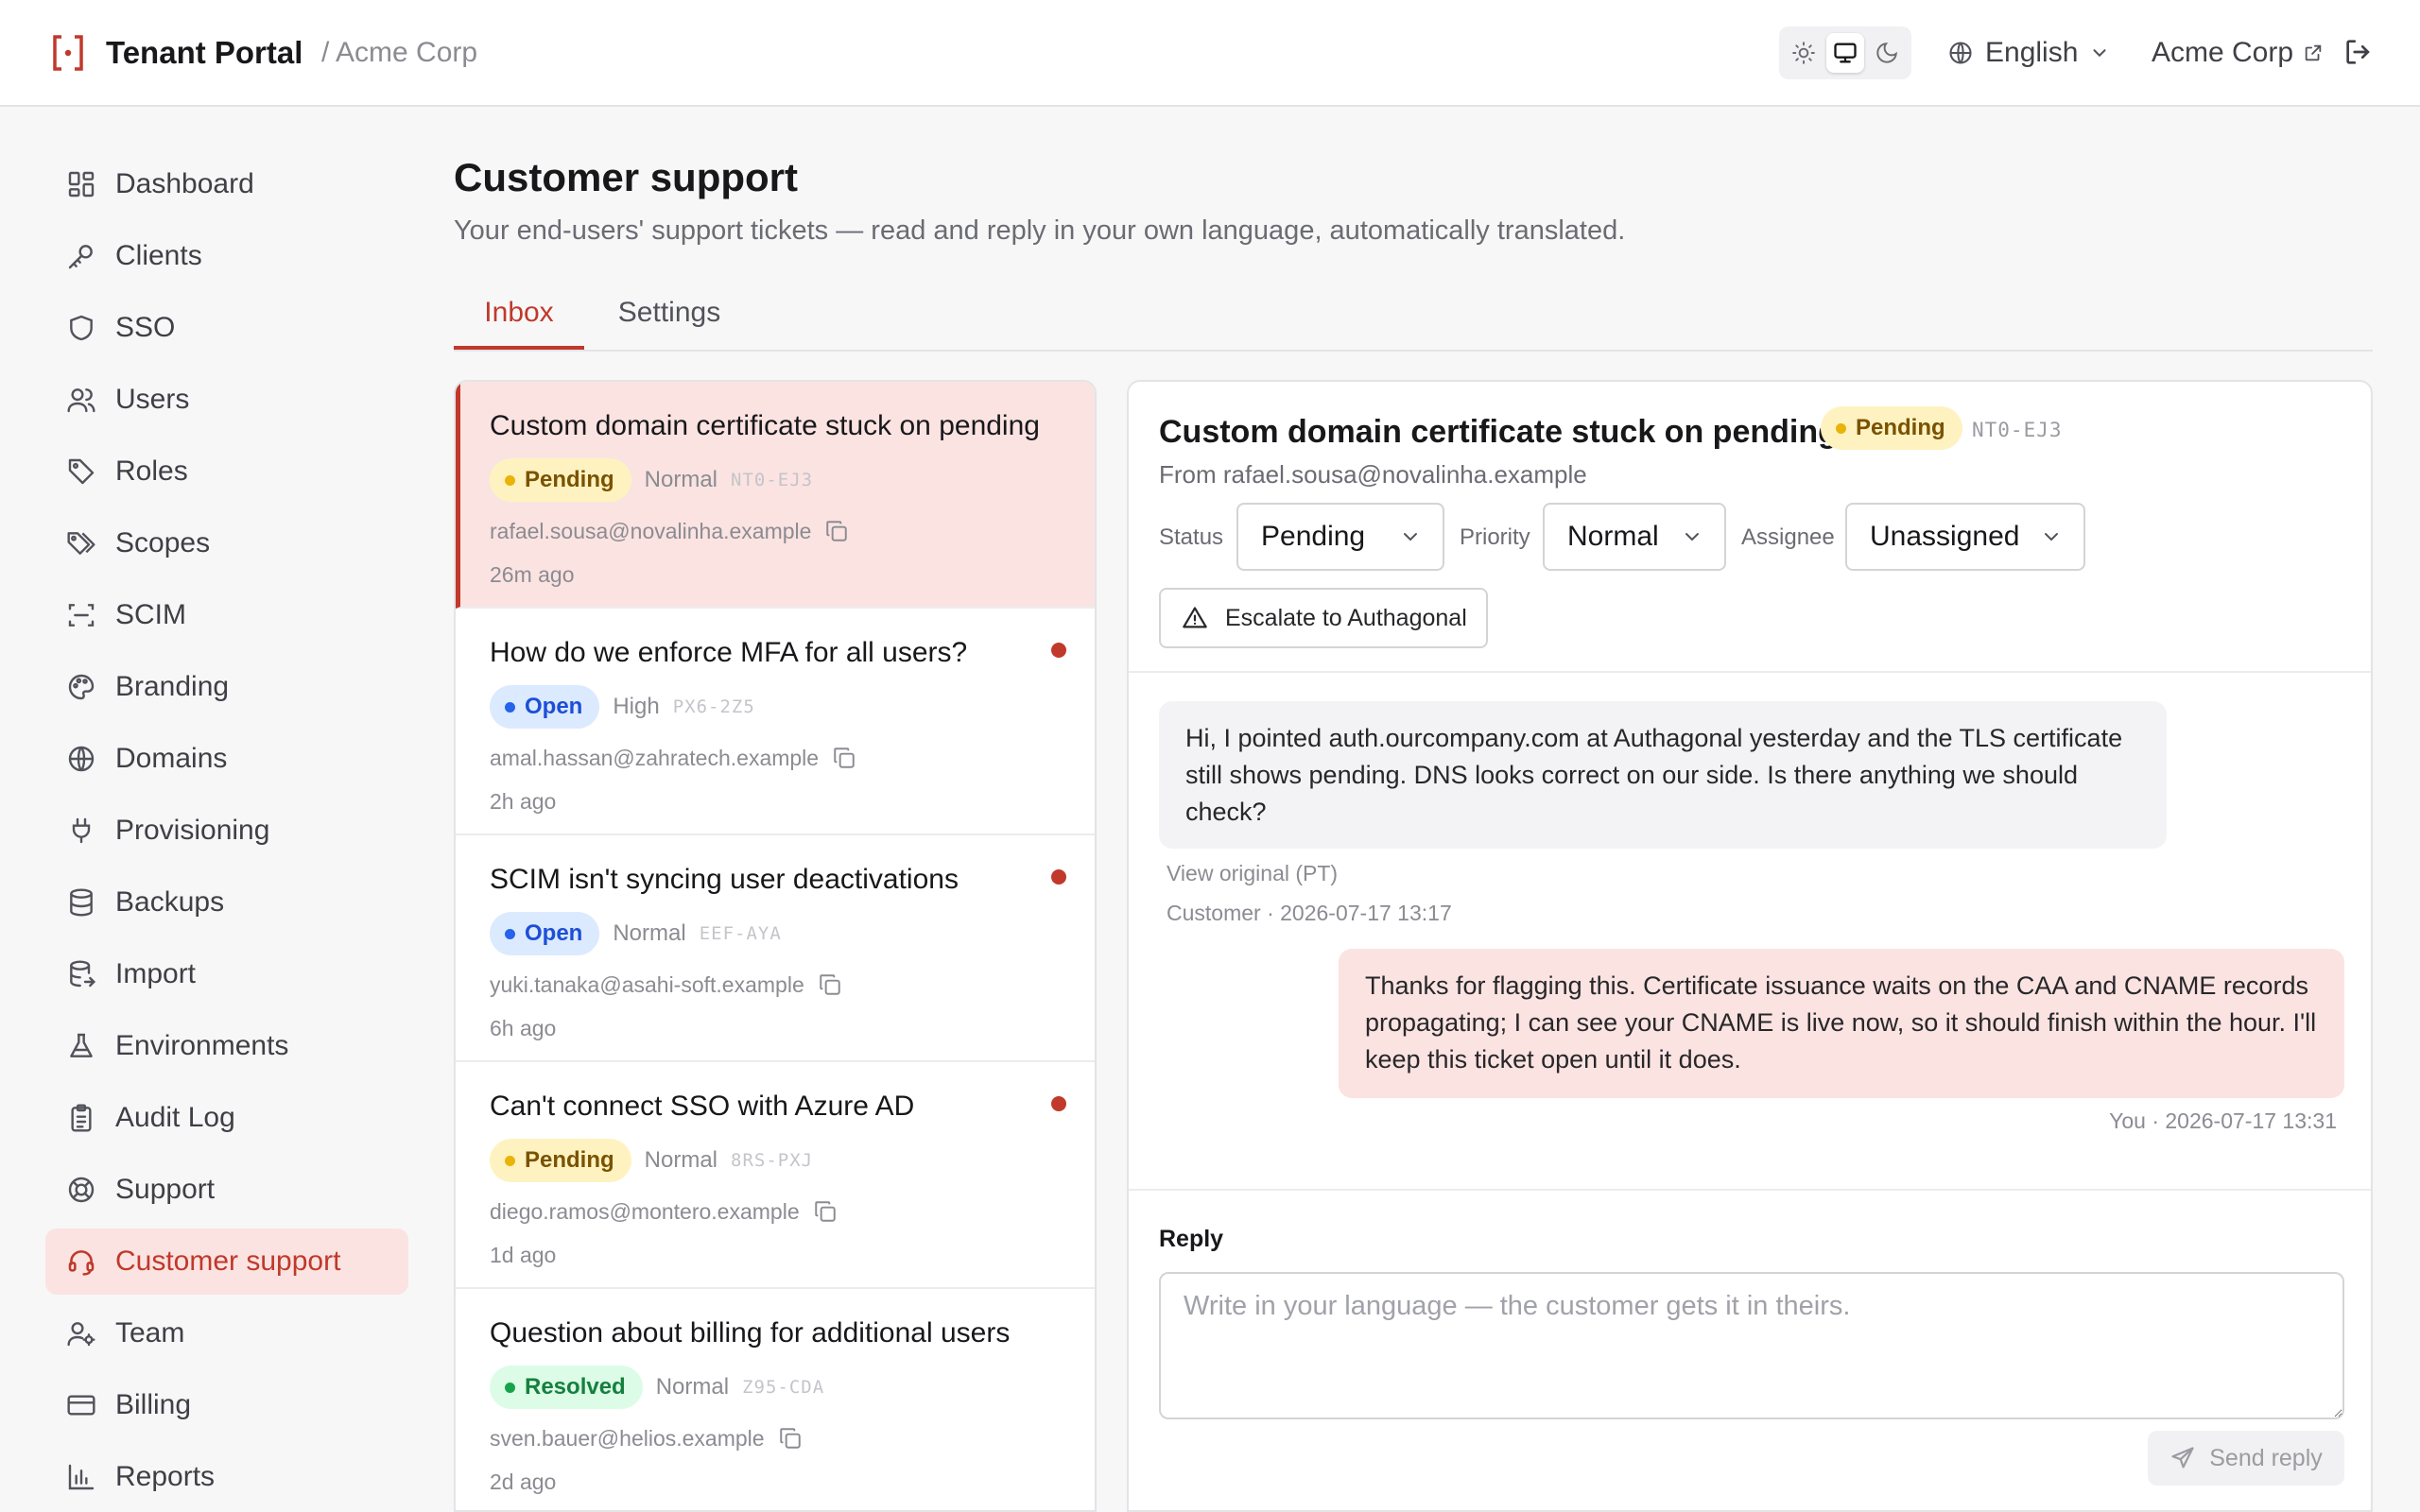 Image resolution: width=2420 pixels, height=1512 pixels. What do you see at coordinates (651, 530) in the screenshot?
I see `ticket-email: rafael.sousa@novalinha.example` at bounding box center [651, 530].